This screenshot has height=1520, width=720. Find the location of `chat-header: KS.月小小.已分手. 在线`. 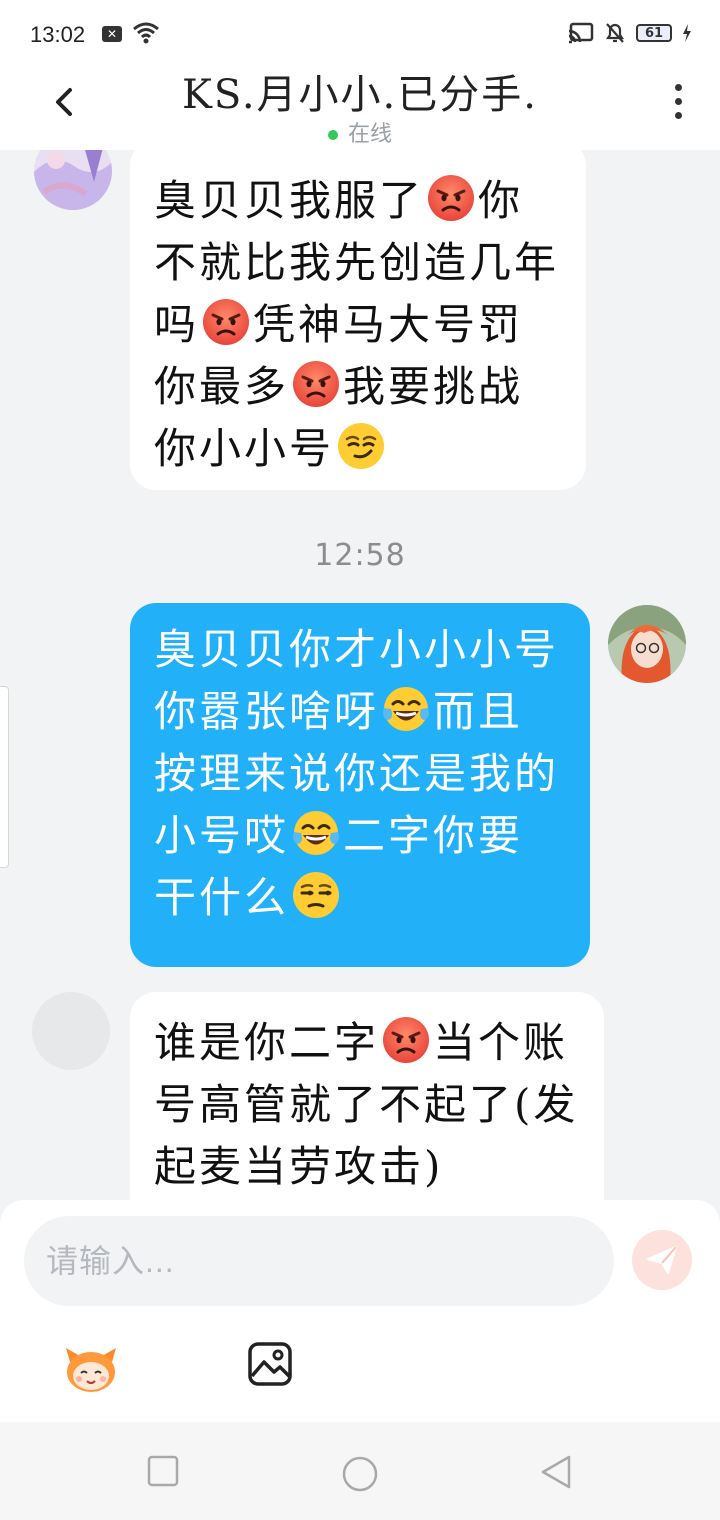

chat-header: KS.月小小.已分手. 在线 is located at coordinates (360, 111).